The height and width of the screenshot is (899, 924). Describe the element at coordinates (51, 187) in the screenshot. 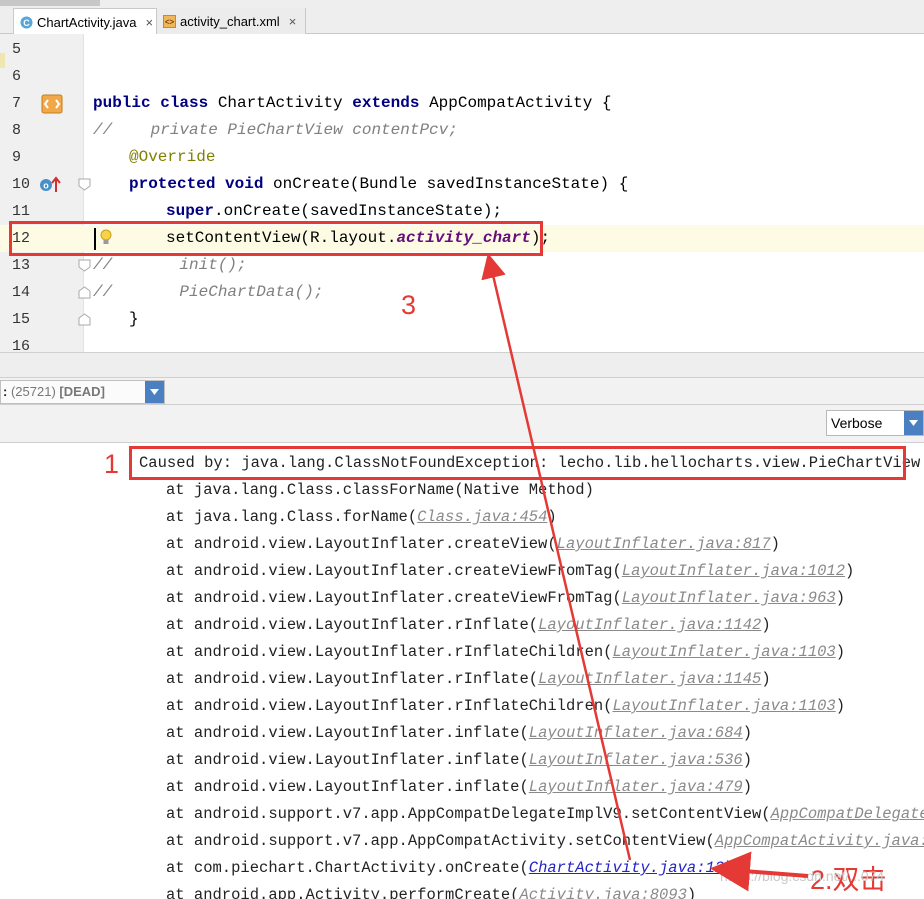

I see `override-method-icon: o` at that location.